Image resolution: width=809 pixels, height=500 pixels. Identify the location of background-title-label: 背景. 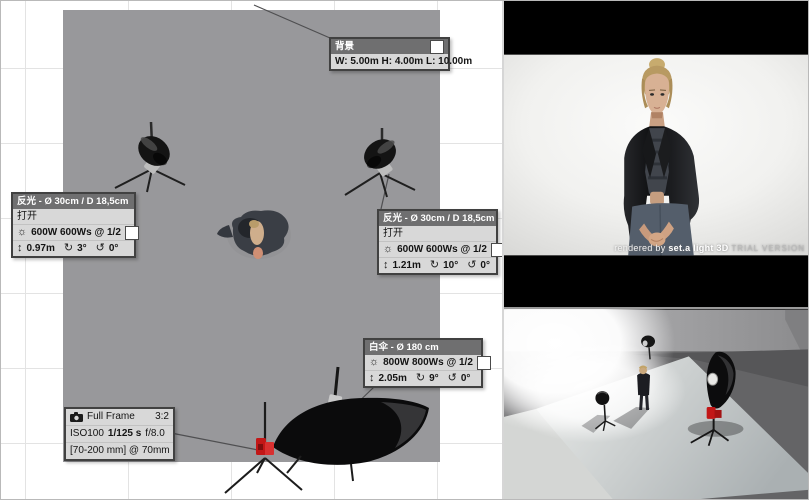
(345, 46).